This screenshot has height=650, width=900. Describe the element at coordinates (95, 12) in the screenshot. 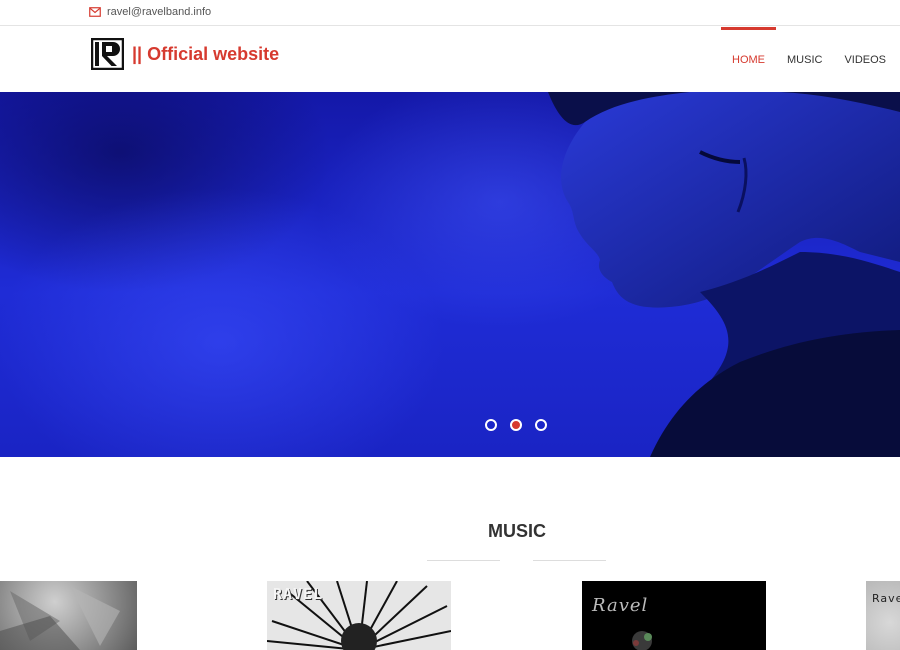

I see `envelope-icon` at that location.